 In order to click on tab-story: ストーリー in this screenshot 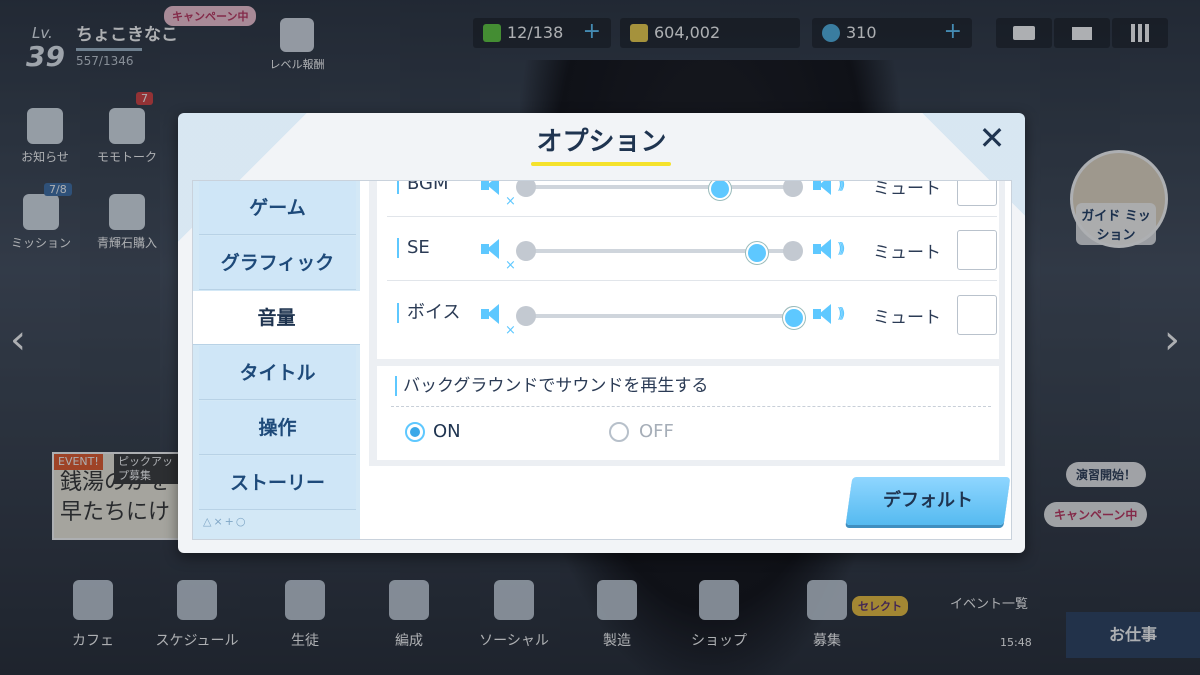, I will do `click(277, 483)`.